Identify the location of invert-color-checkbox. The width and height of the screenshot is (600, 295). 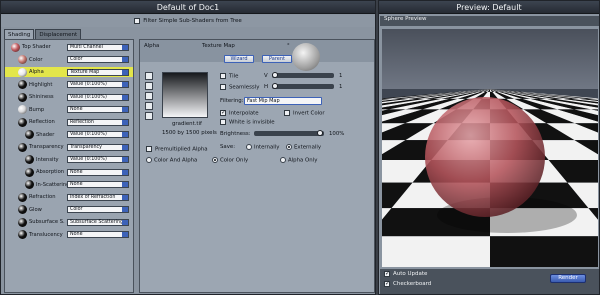
(287, 113).